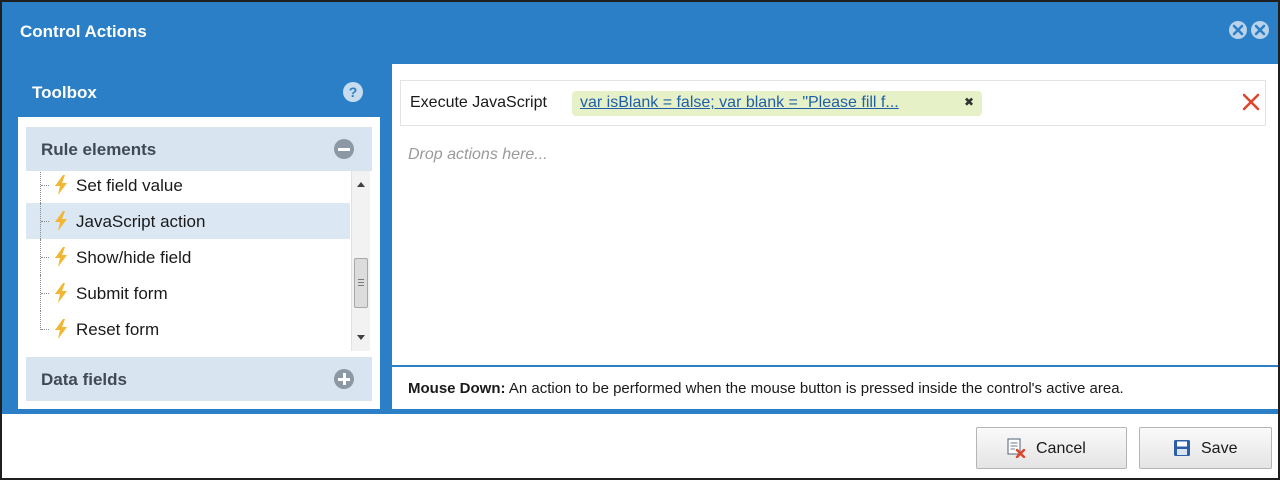 The image size is (1280, 480). I want to click on cancel-button: Cancel, so click(1051, 448).